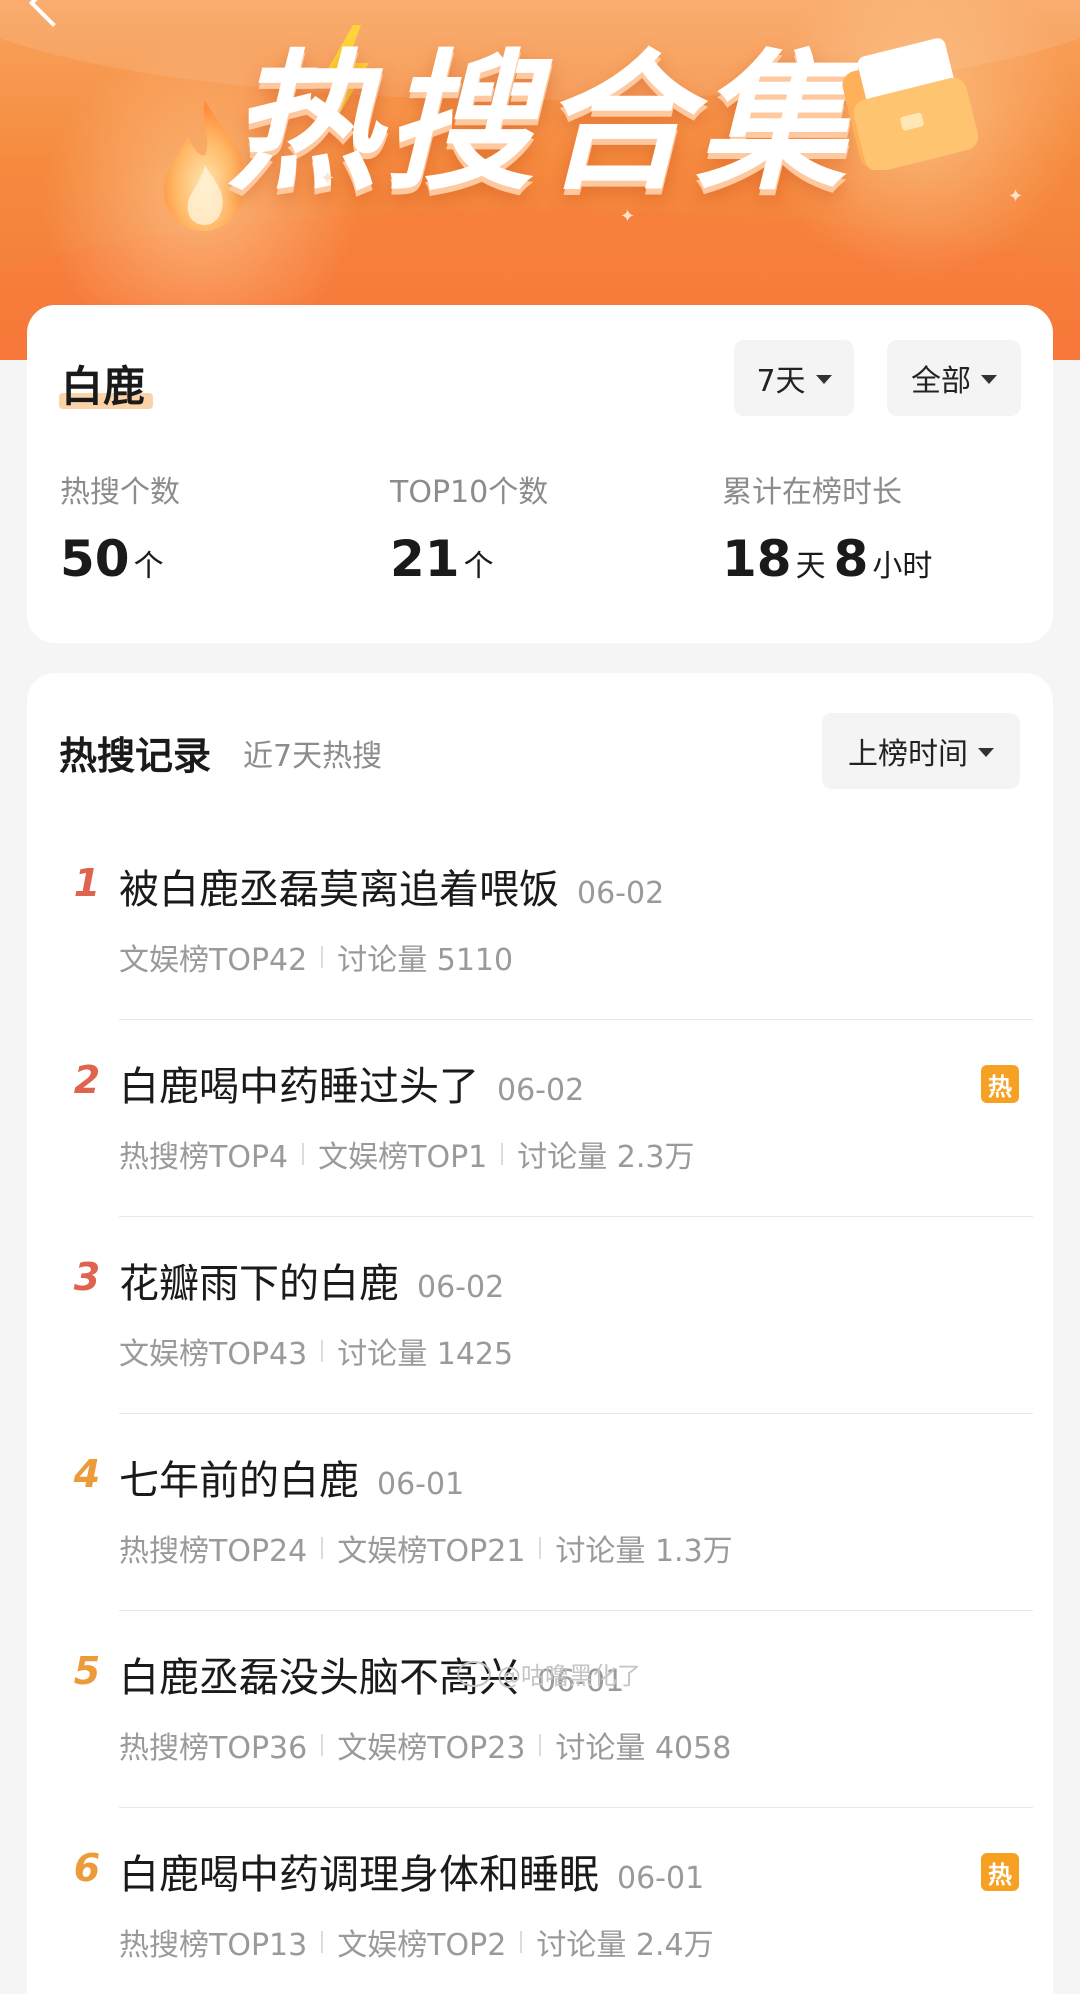  Describe the element at coordinates (781, 381) in the screenshot. I see `period-filter-label: 7天` at that location.